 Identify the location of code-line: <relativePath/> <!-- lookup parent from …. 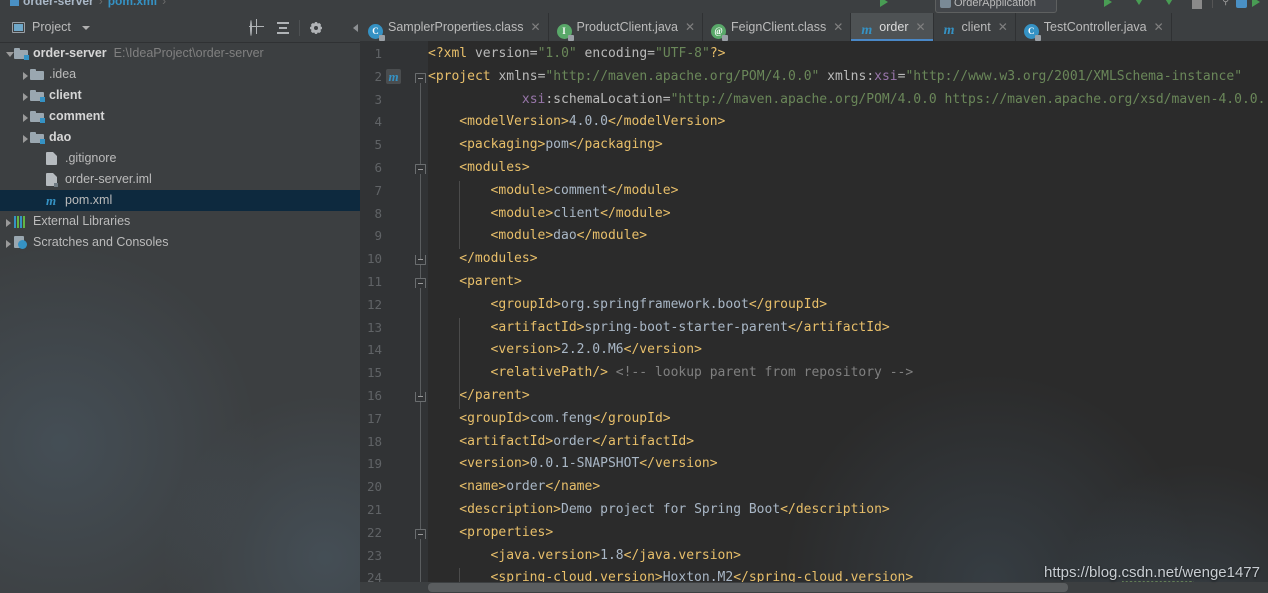
(702, 373).